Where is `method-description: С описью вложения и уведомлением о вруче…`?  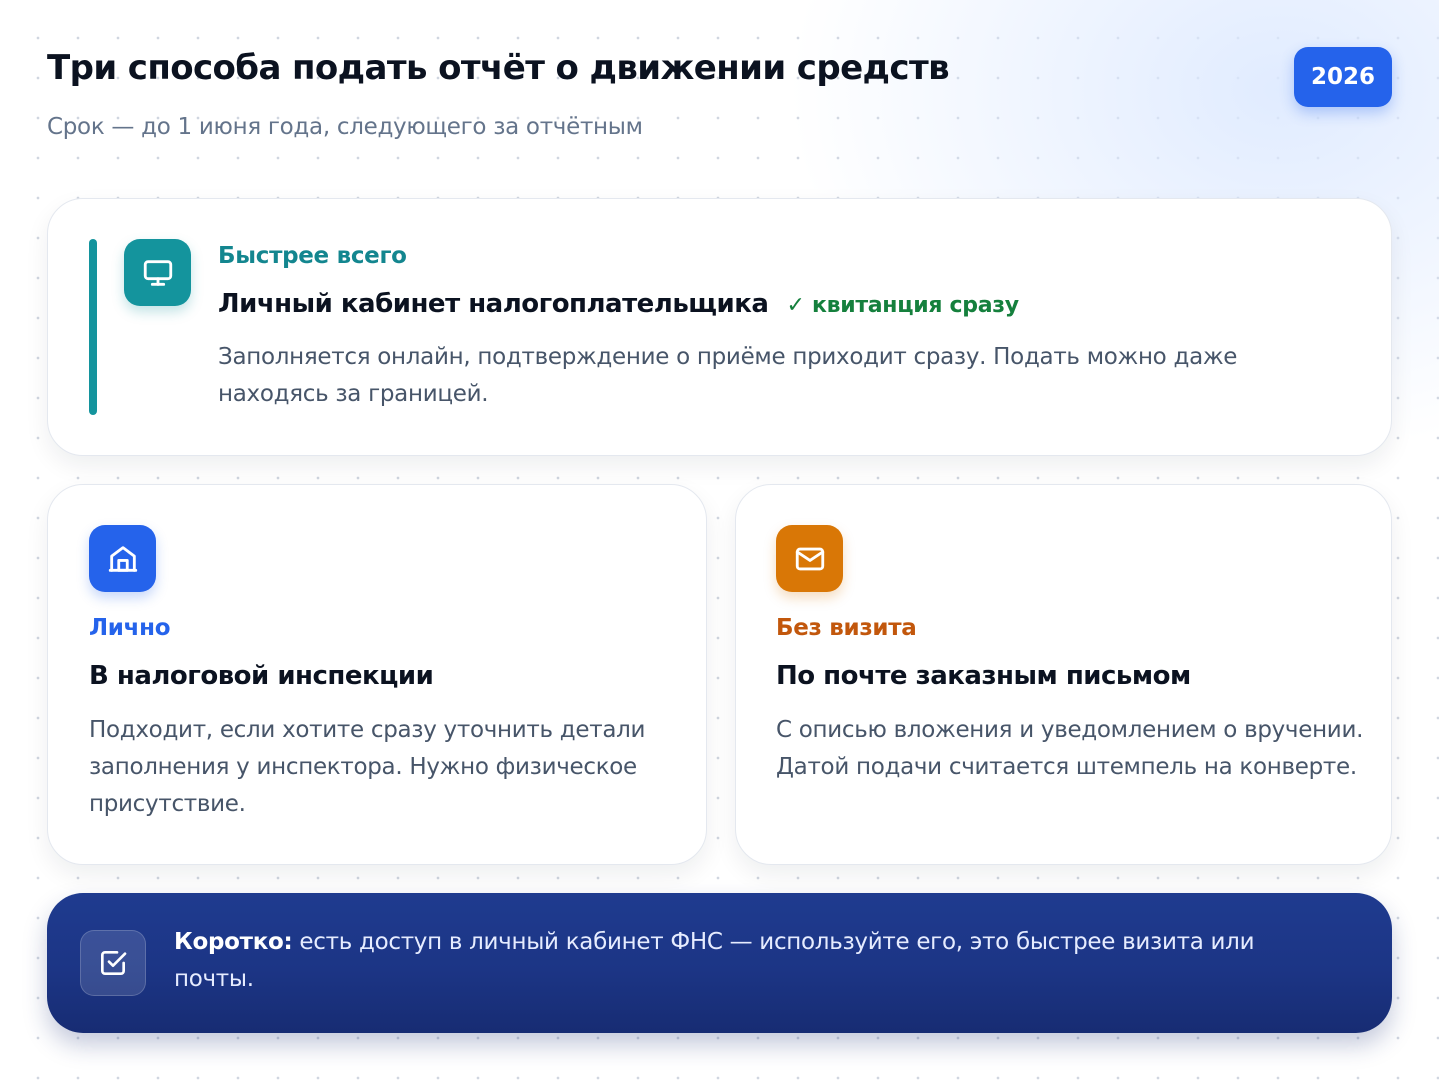 method-description: С описью вложения и уведомлением о вруче… is located at coordinates (1070, 748).